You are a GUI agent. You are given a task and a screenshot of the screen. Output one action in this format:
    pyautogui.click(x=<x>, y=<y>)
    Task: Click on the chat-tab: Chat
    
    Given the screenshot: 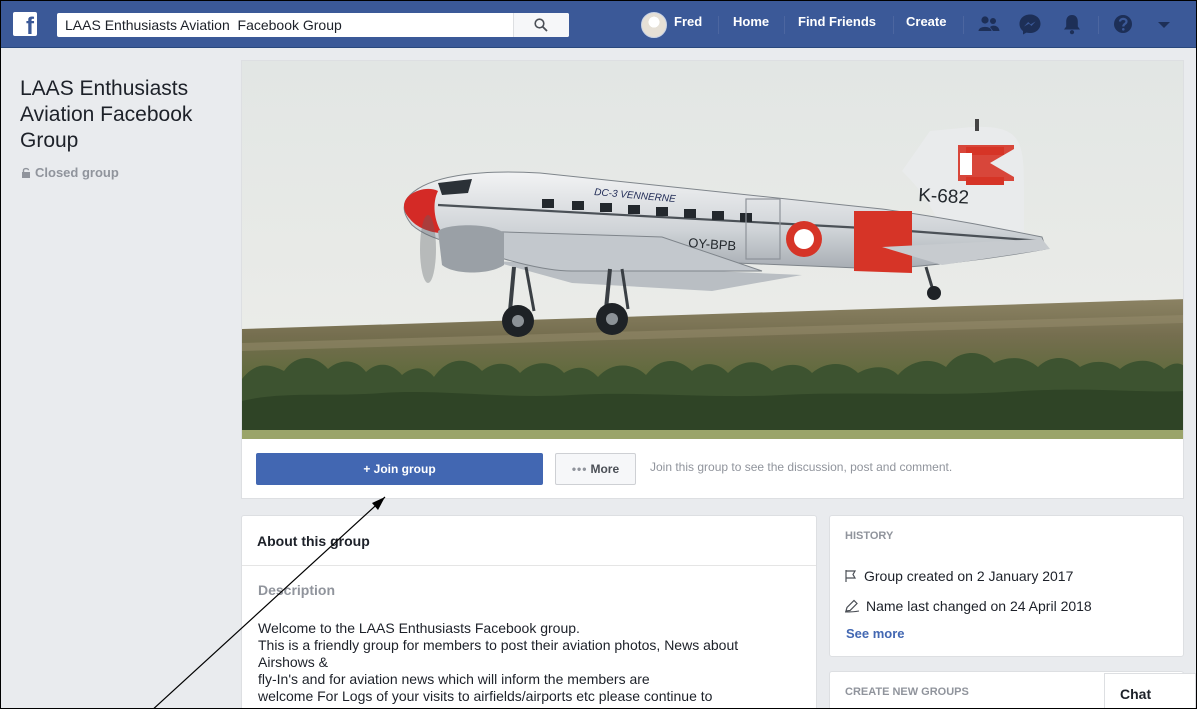 What is the action you would take?
    pyautogui.click(x=1150, y=691)
    